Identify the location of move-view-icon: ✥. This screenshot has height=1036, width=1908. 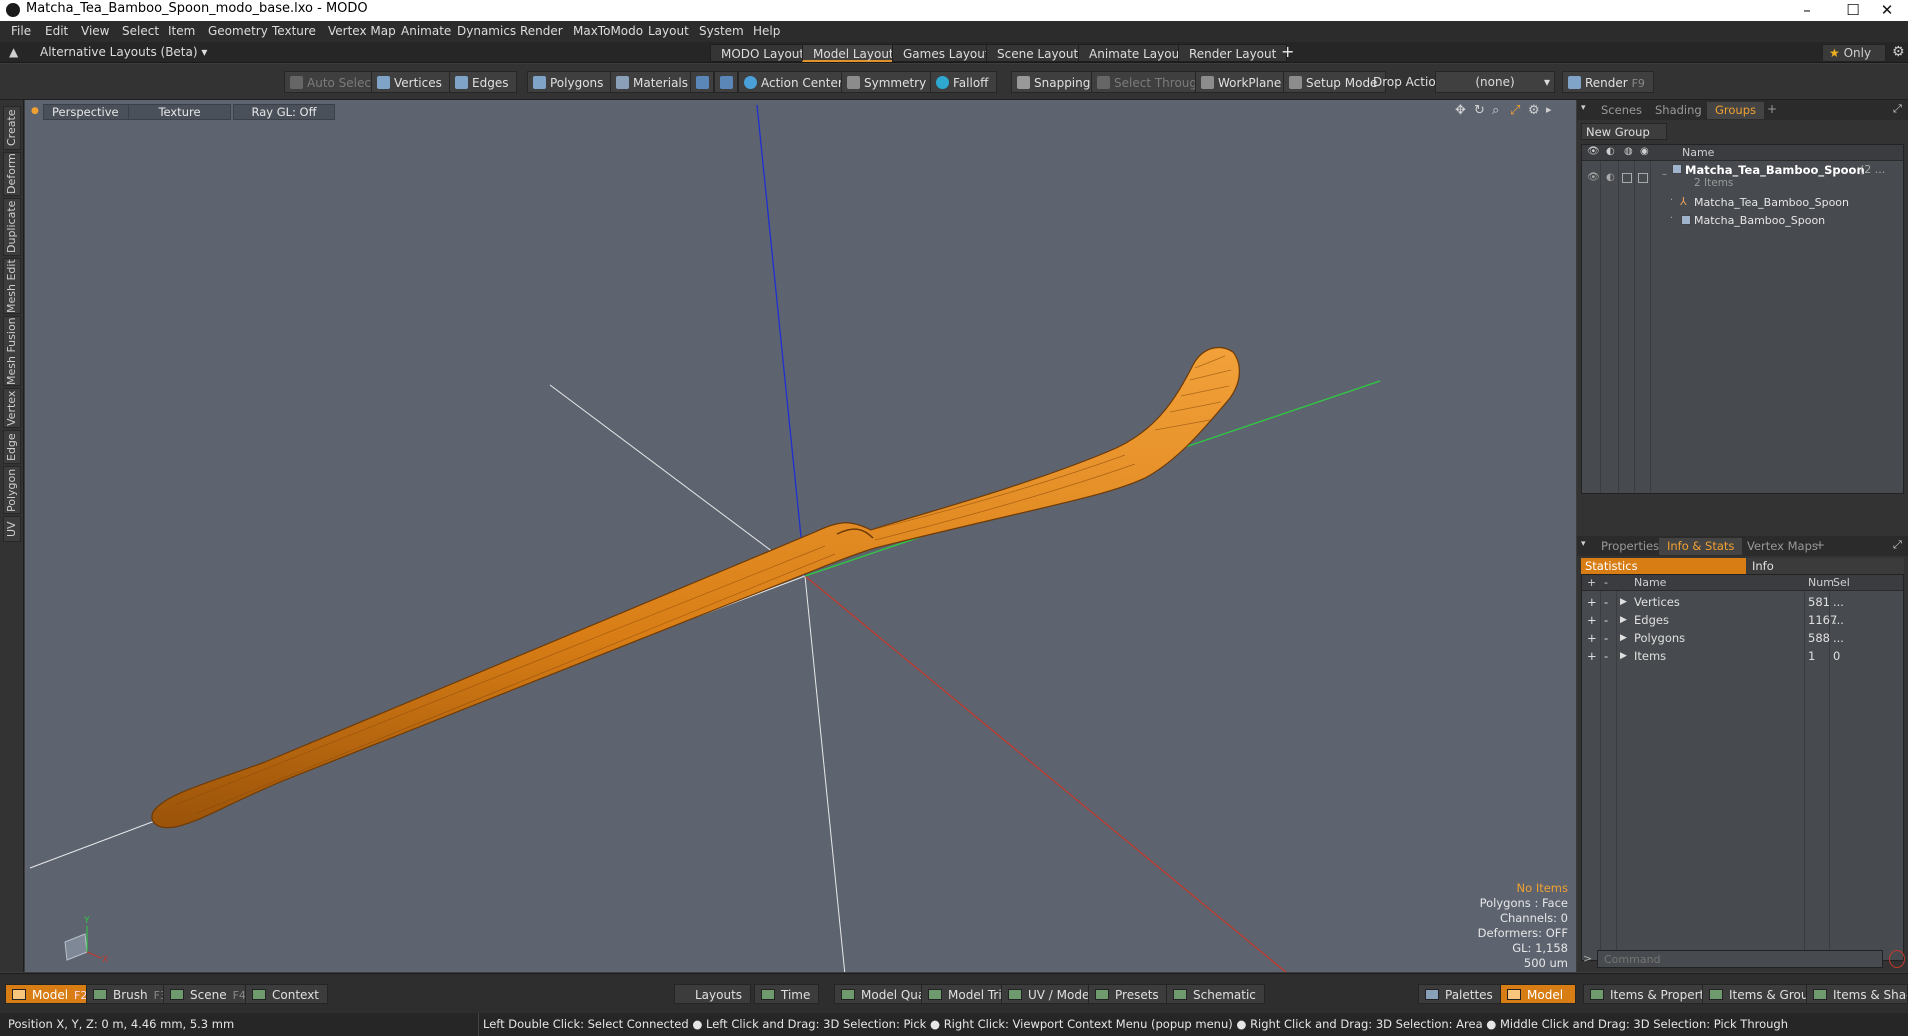
(1460, 110).